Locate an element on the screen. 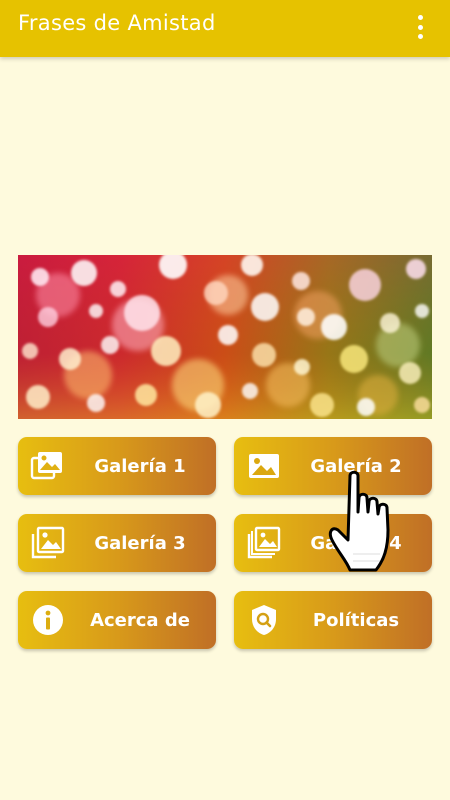 Image resolution: width=450 pixels, height=800 pixels. app-bar: Frases de Amistad is located at coordinates (225, 28).